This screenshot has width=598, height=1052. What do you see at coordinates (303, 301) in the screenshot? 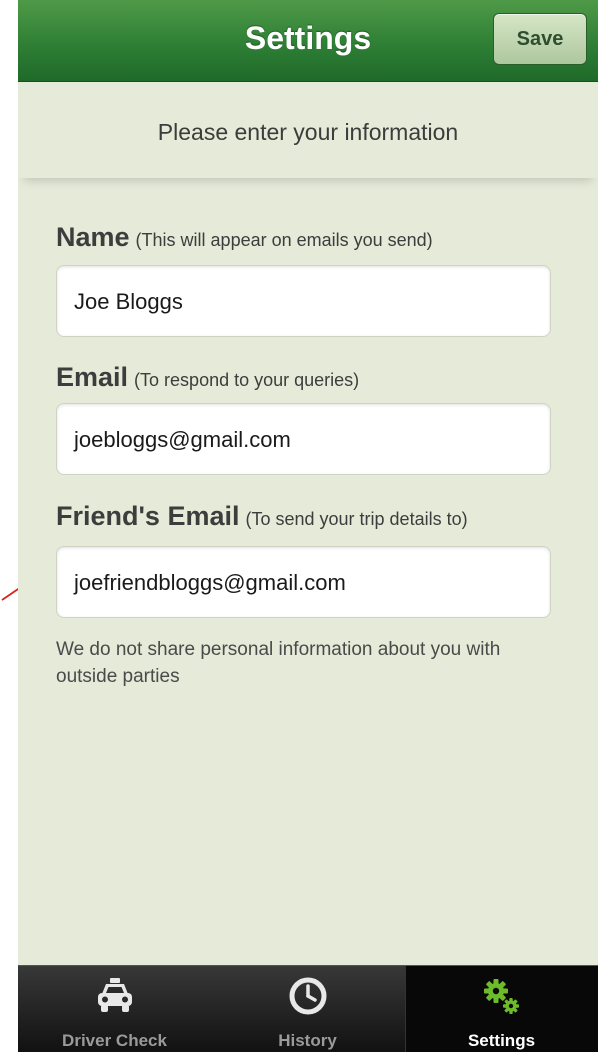
I see `name-field: Joe Bloggs` at bounding box center [303, 301].